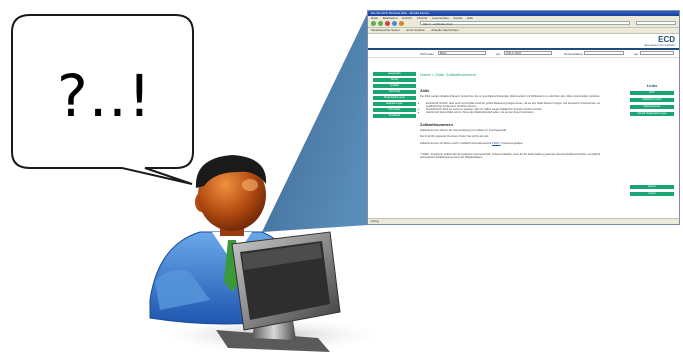 This screenshot has width=683, height=357. Describe the element at coordinates (636, 54) in the screenshot. I see `field4-label: per` at that location.